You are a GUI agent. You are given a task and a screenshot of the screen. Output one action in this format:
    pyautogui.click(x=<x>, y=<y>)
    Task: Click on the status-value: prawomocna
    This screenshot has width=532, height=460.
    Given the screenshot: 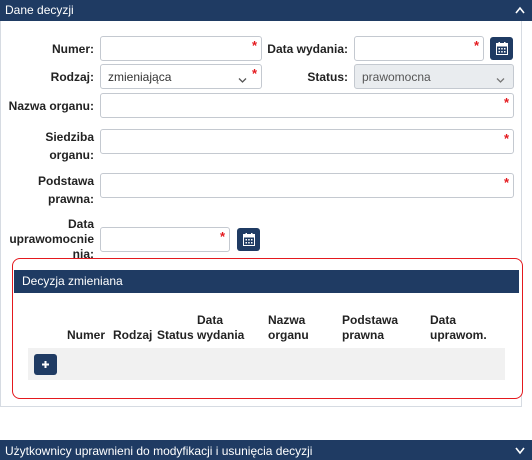 What is the action you would take?
    pyautogui.click(x=396, y=77)
    